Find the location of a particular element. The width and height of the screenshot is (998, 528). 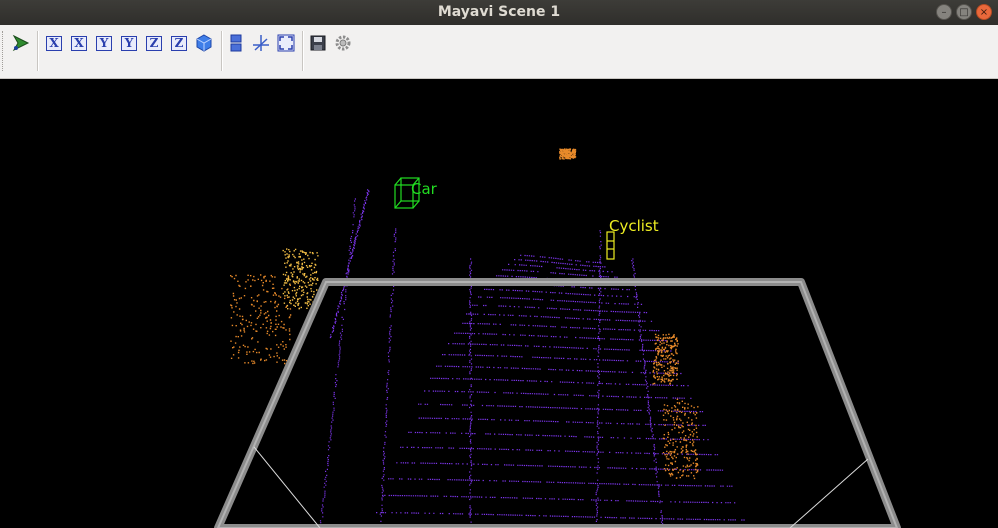

view-z-negative-button: Z is located at coordinates (179, 43).